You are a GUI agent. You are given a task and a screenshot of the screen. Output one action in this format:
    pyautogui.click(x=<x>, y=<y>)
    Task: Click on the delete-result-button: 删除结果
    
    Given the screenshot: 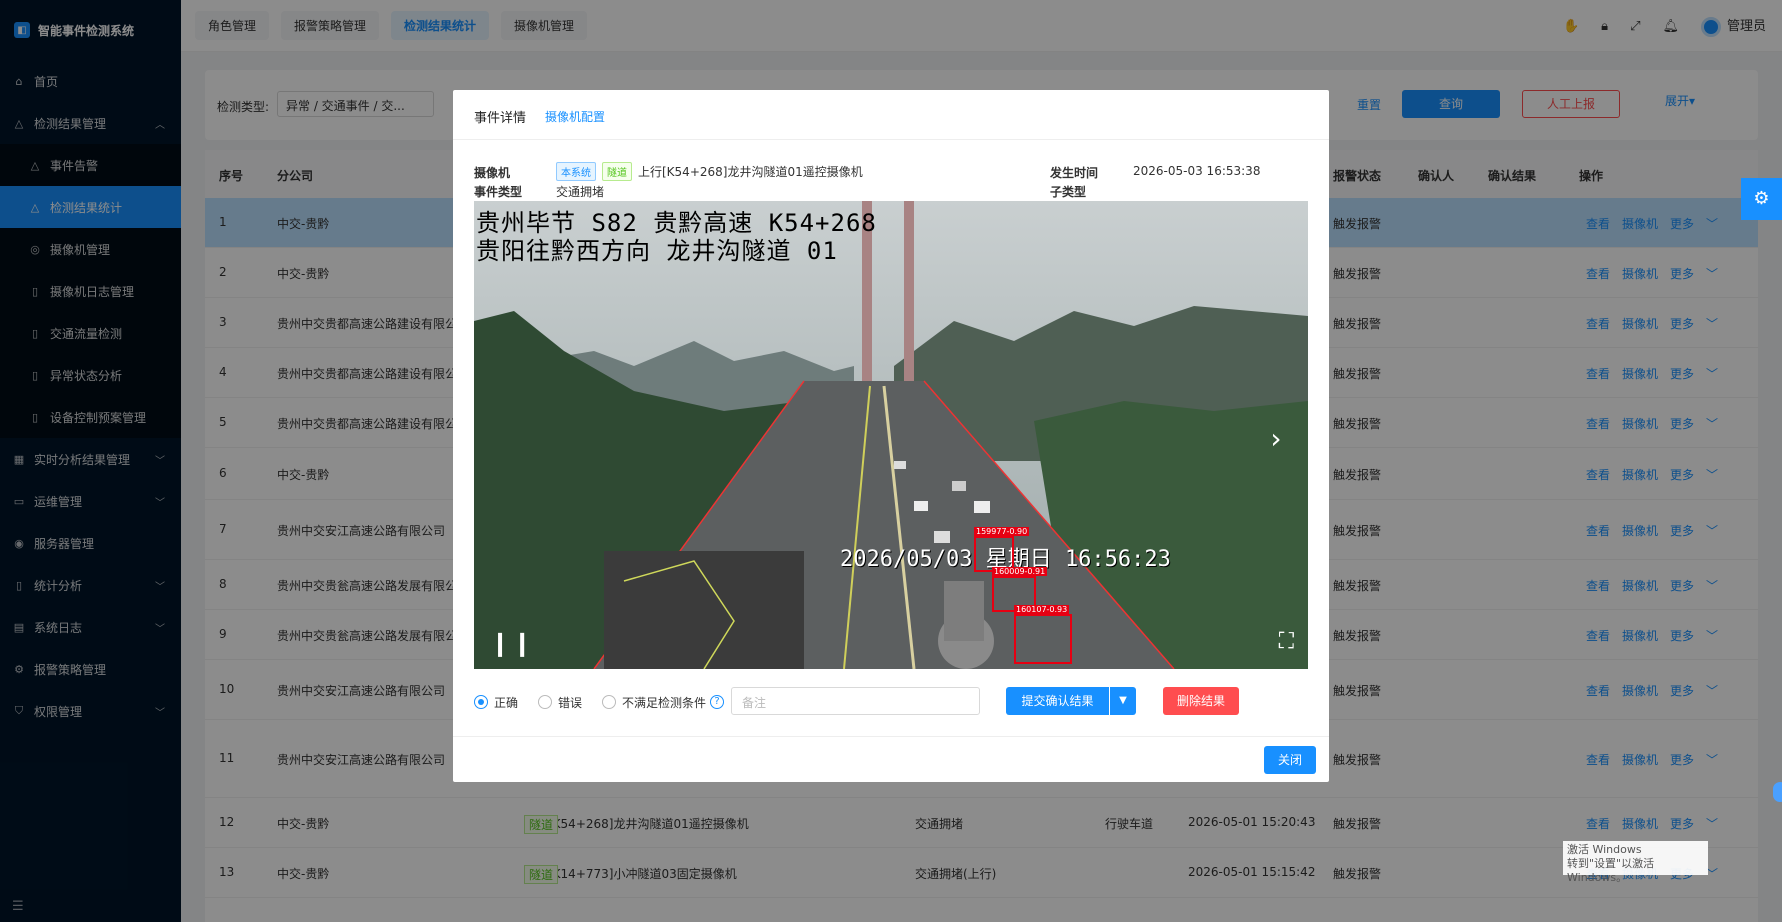 What is the action you would take?
    pyautogui.click(x=1201, y=701)
    